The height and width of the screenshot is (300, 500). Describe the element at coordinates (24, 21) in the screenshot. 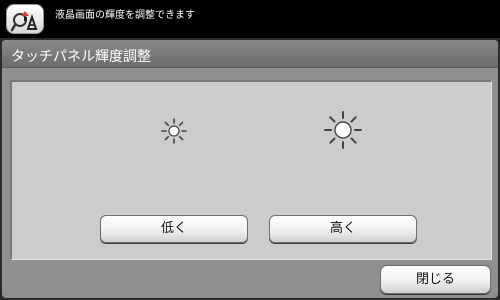

I see `help-guide-icon` at that location.